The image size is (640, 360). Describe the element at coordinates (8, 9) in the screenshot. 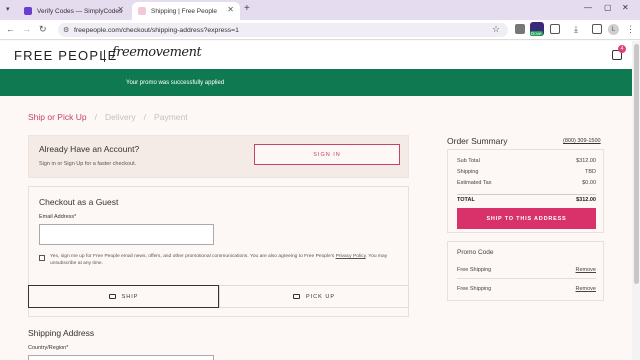

I see `tab-search-icon: ▾` at that location.